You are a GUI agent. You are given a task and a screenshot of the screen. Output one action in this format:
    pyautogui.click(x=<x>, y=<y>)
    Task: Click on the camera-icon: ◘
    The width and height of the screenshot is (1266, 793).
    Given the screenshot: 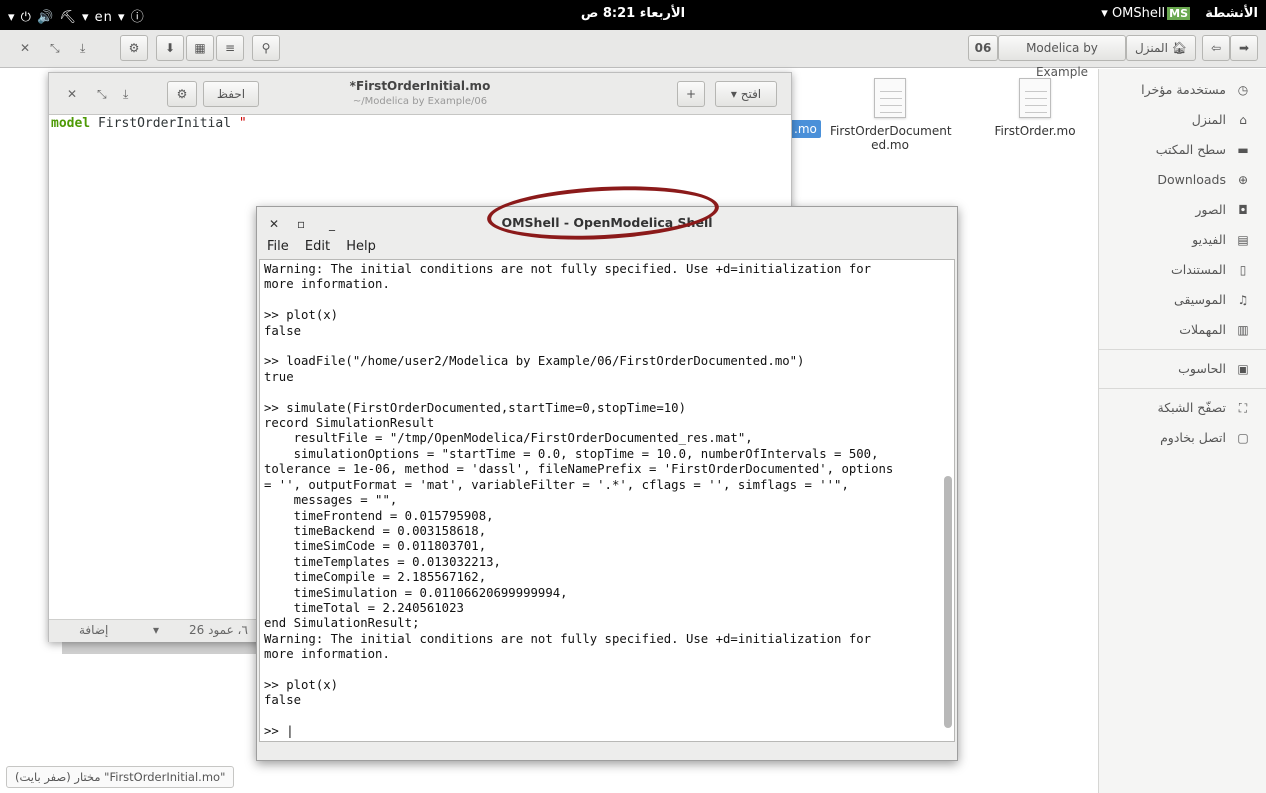 What is the action you would take?
    pyautogui.click(x=1243, y=210)
    